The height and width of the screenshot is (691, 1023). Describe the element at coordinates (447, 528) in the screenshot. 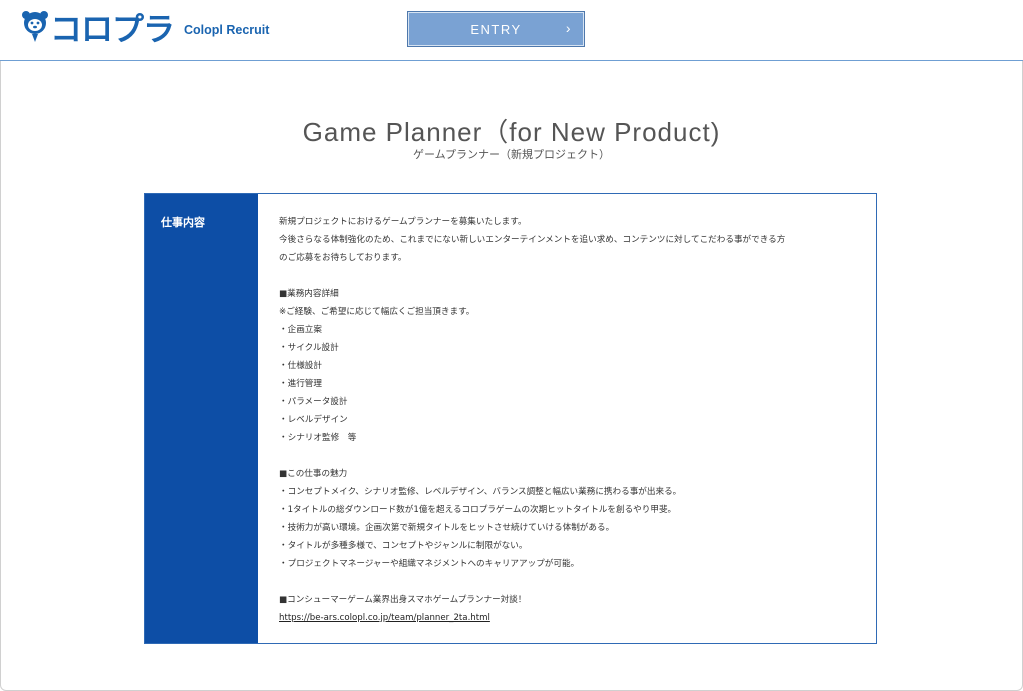

I see `appeal-item: ・技術力が高い環境。企画次第で新規タイトルをヒットさせ続けていける体制がある。` at that location.